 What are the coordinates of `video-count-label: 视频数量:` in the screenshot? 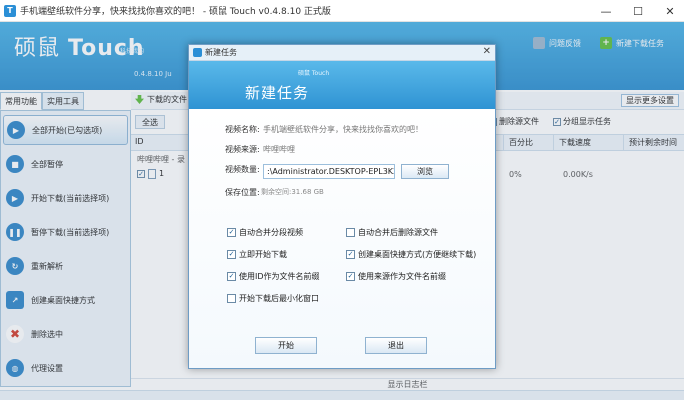 It's located at (242, 169).